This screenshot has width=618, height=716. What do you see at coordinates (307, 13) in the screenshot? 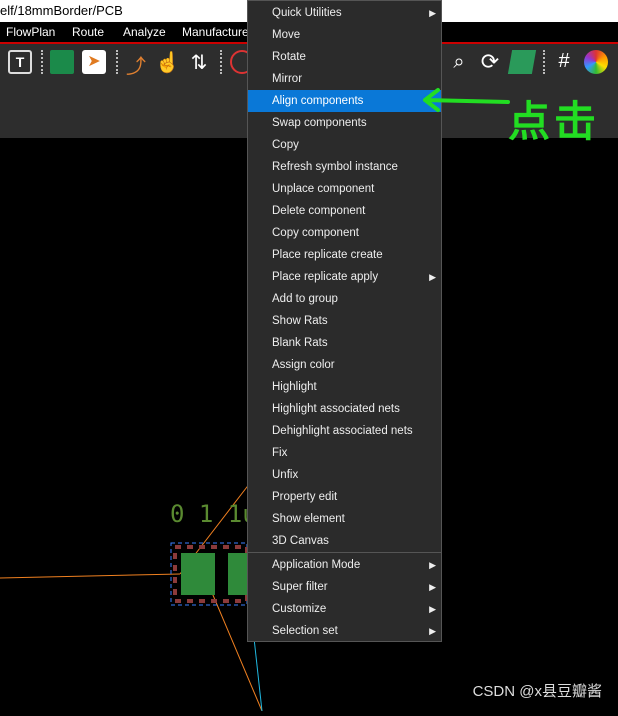
I see `menu-item-label: Quick Utilities` at bounding box center [307, 13].